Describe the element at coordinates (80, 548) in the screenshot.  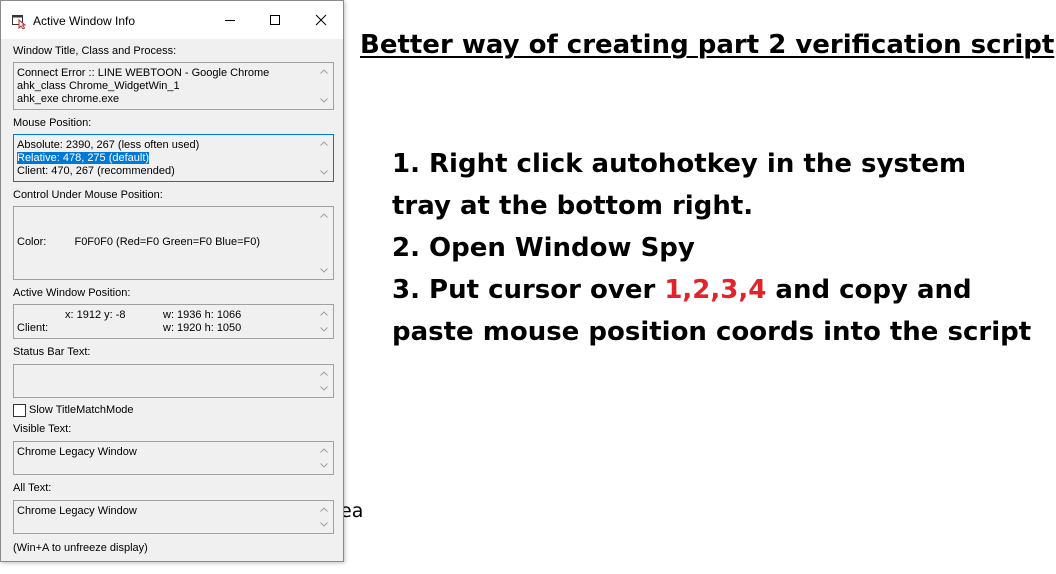
I see `unfreeze-hint: (Win+A to unfreeze display)` at that location.